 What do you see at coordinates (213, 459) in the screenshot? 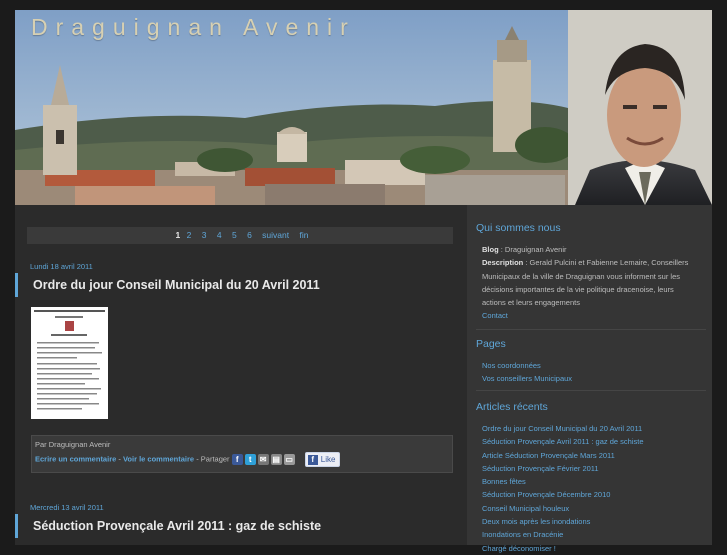
I see `share-label: - Partager` at bounding box center [213, 459].